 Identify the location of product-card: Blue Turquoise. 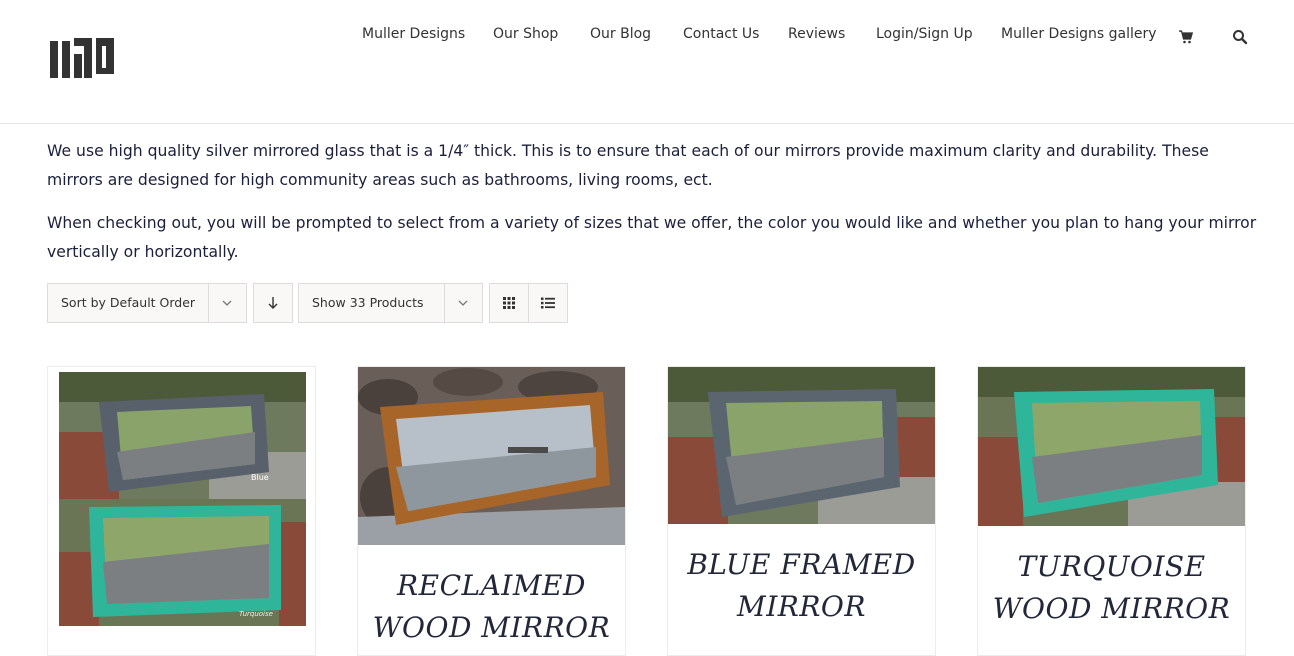
(181, 511).